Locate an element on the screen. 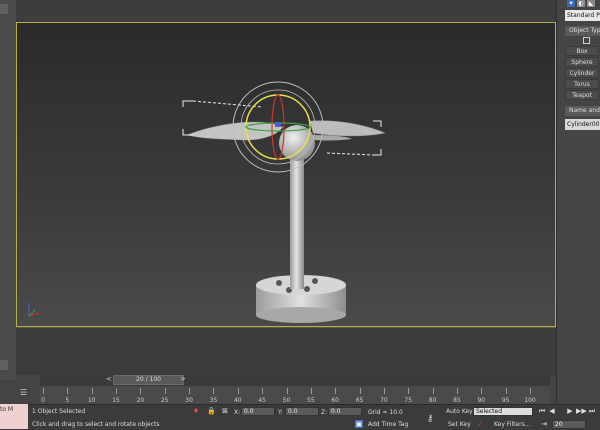 Image resolution: width=600 pixels, height=430 pixels. left-viewport-strip is located at coordinates (8, 190).